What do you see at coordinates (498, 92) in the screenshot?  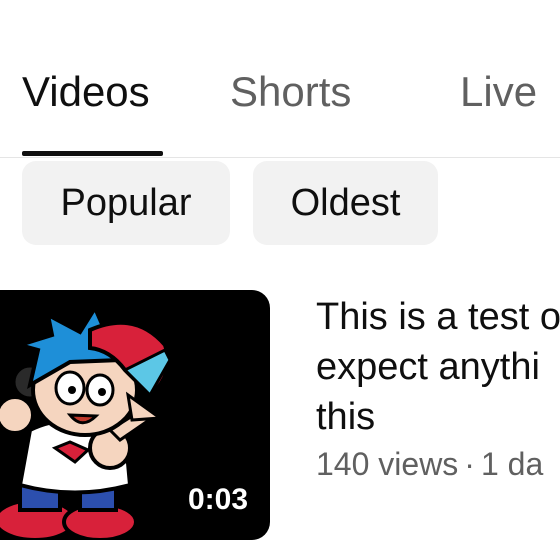 I see `tab-live: Live` at bounding box center [498, 92].